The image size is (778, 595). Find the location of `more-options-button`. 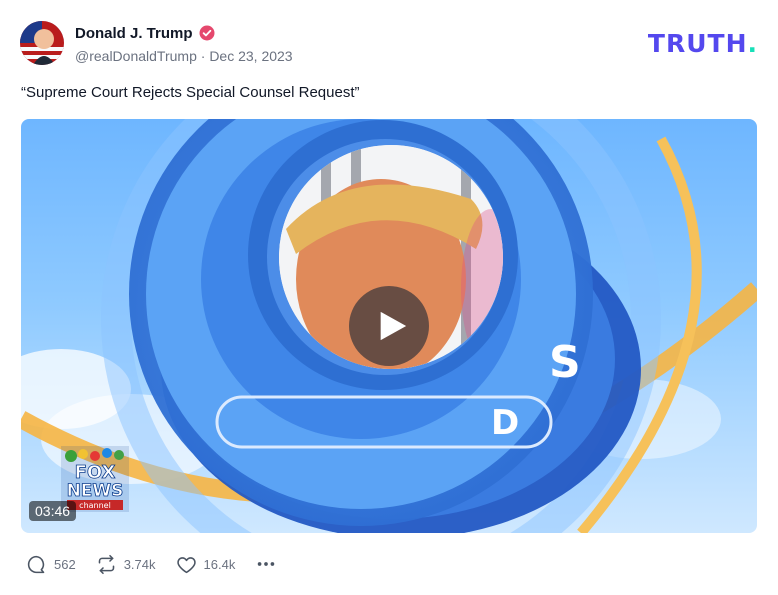

more-options-button is located at coordinates (266, 564).